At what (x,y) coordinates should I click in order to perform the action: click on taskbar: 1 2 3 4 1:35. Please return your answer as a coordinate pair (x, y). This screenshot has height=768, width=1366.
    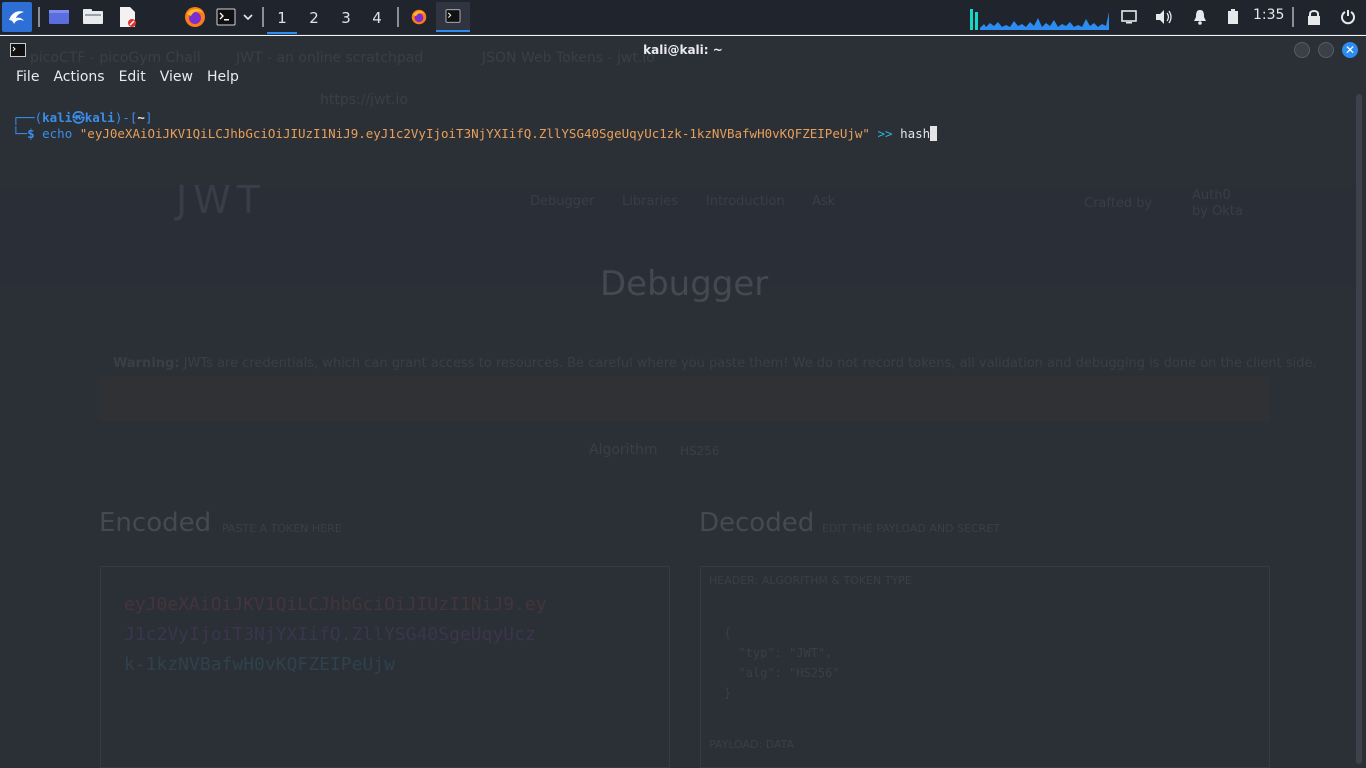
    Looking at the image, I should click on (683, 17).